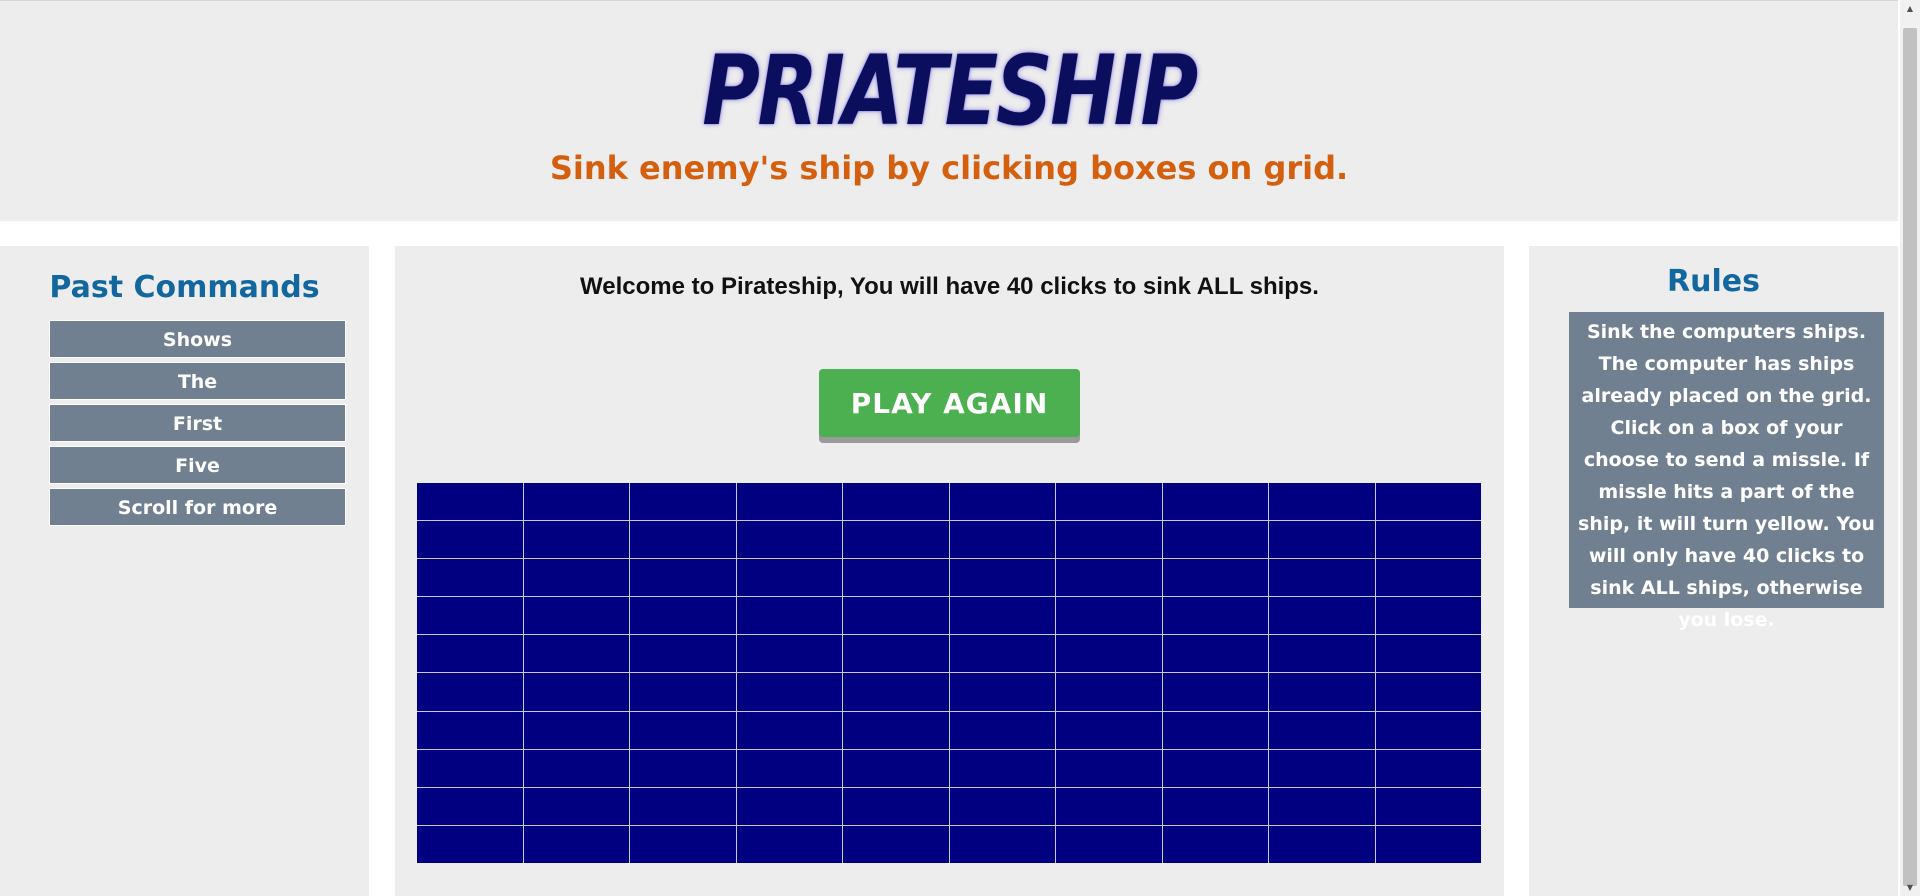 Image resolution: width=1920 pixels, height=896 pixels. What do you see at coordinates (1910, 457) in the screenshot?
I see `scrollbar-thumb` at bounding box center [1910, 457].